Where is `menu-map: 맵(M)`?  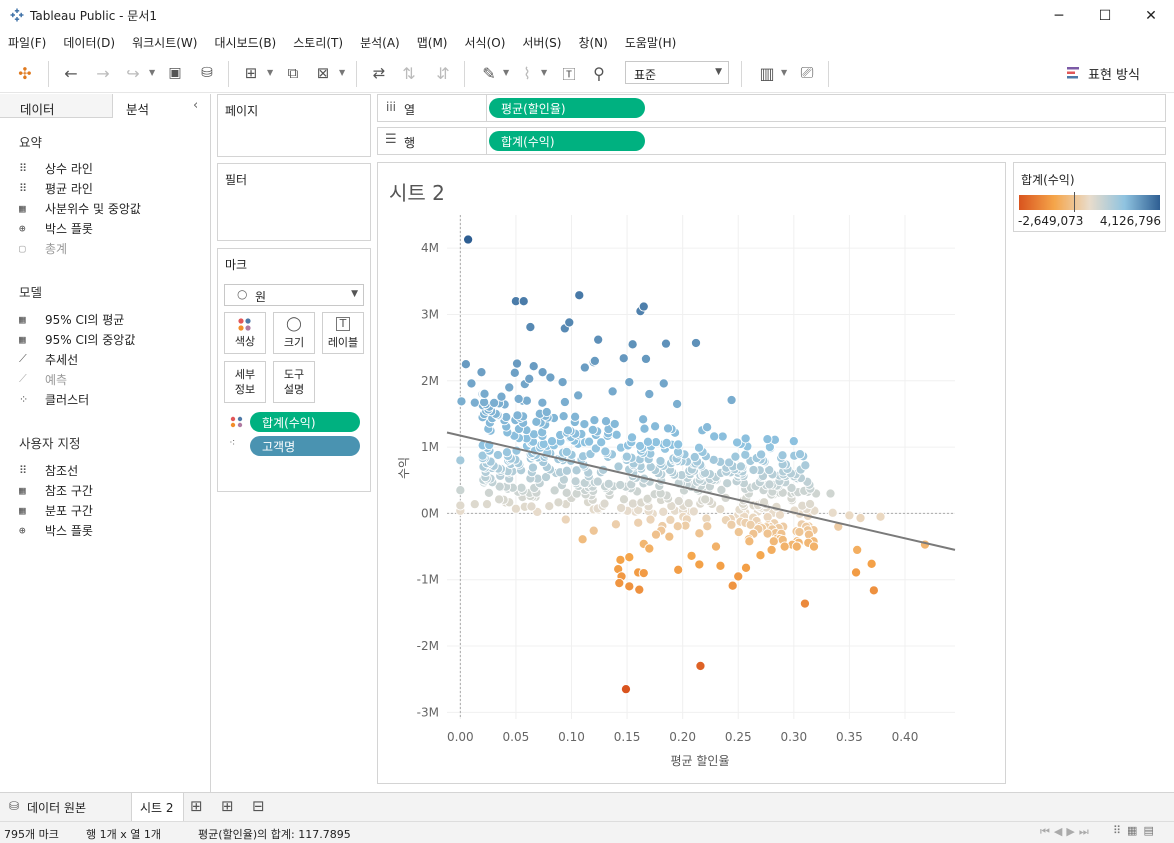 menu-map: 맵(M) is located at coordinates (432, 42).